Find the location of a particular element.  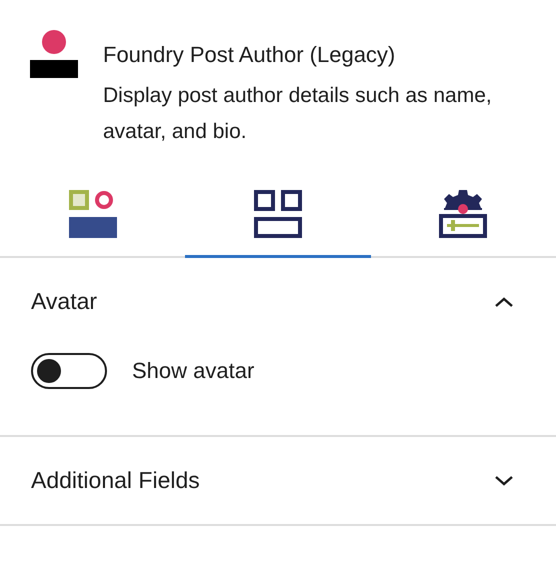

toggle-switch is located at coordinates (69, 371).